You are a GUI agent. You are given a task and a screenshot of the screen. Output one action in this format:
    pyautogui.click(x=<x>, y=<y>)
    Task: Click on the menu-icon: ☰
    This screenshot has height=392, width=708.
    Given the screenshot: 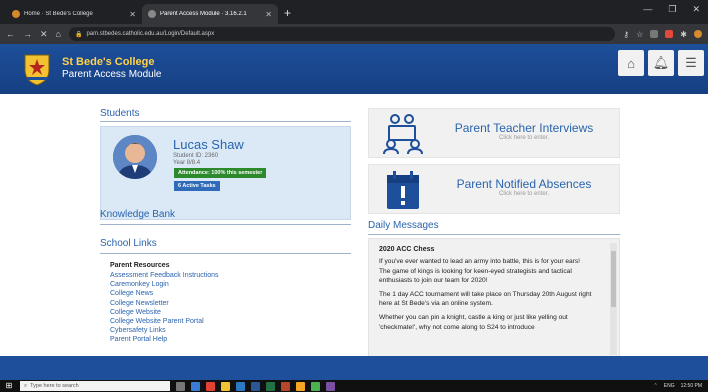 What is the action you would take?
    pyautogui.click(x=691, y=62)
    